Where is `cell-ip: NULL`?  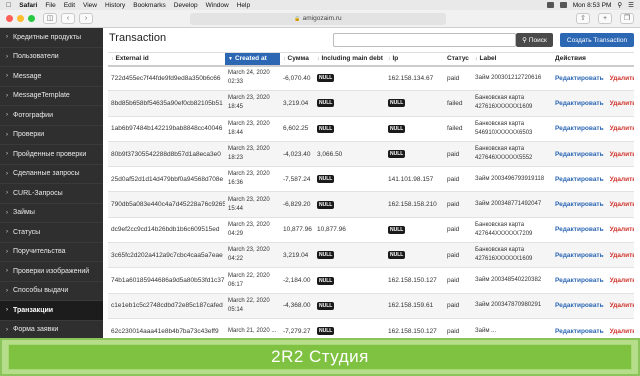
cell-ip: NULL is located at coordinates (414, 230).